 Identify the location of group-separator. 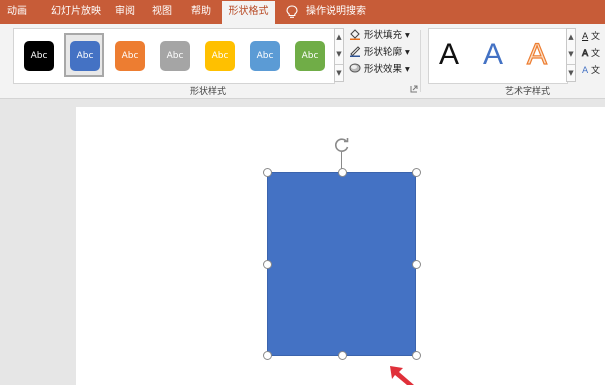
(420, 61).